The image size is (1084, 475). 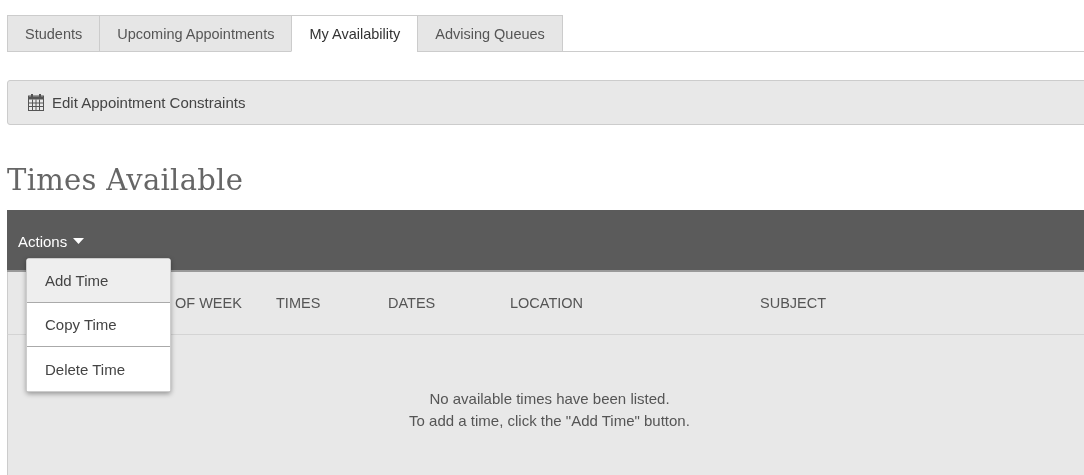 What do you see at coordinates (195, 33) in the screenshot?
I see `tab: Upcoming Appointments` at bounding box center [195, 33].